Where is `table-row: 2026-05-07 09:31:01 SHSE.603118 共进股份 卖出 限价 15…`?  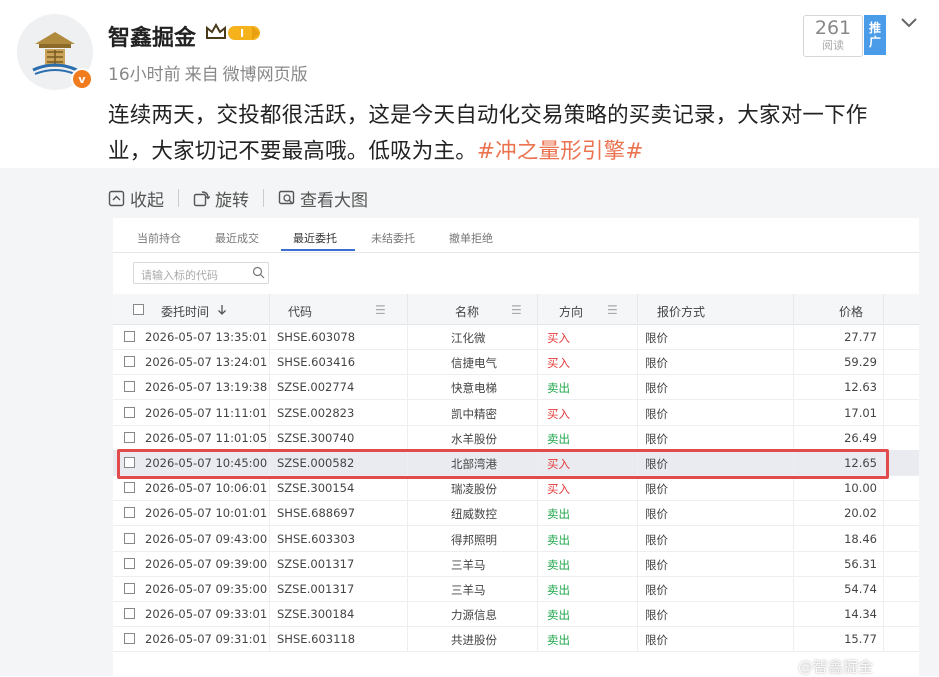 table-row: 2026-05-07 09:31:01 SHSE.603118 共进股份 卖出 限价 15… is located at coordinates (516, 639).